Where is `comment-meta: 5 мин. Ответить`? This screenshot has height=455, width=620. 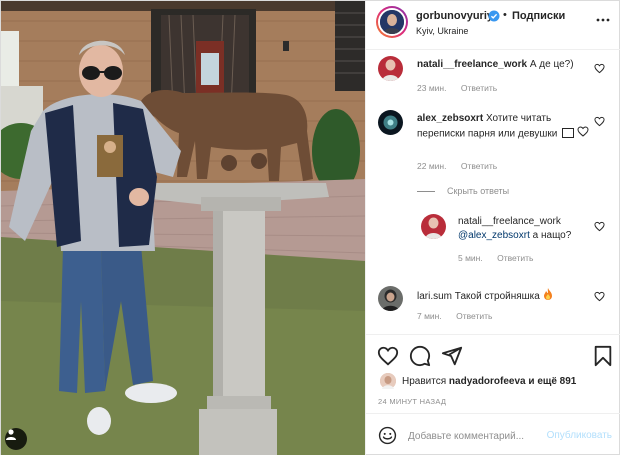 comment-meta: 5 мин. Ответить is located at coordinates (501, 258).